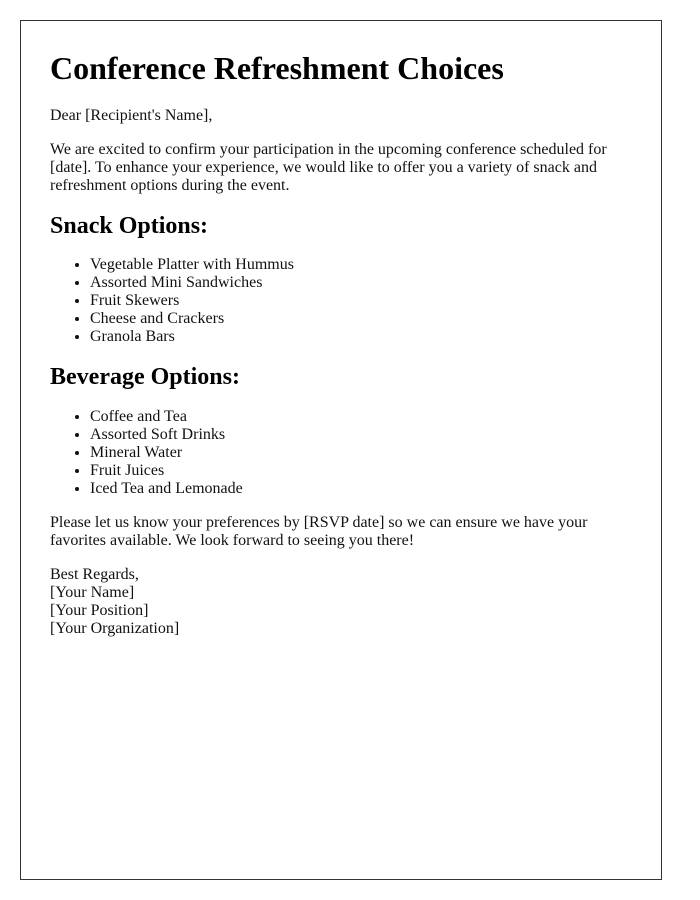 This screenshot has width=700, height=900. Describe the element at coordinates (361, 337) in the screenshot. I see `list-item: Granola Bars` at that location.